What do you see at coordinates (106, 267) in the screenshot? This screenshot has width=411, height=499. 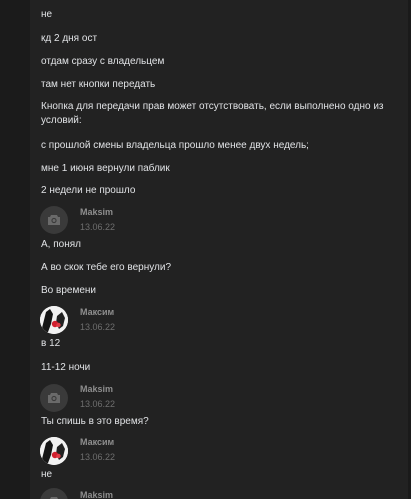 I see `message-text: А во скок тебе его вернули?` at bounding box center [106, 267].